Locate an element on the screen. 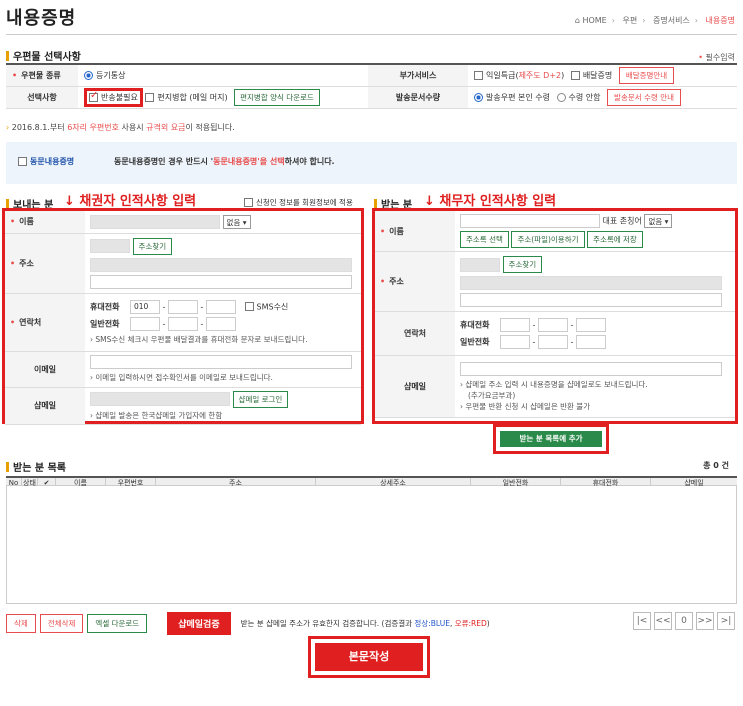 This screenshot has width=743, height=706. qty-info-button: 발송문서 수령 안내 is located at coordinates (644, 97).